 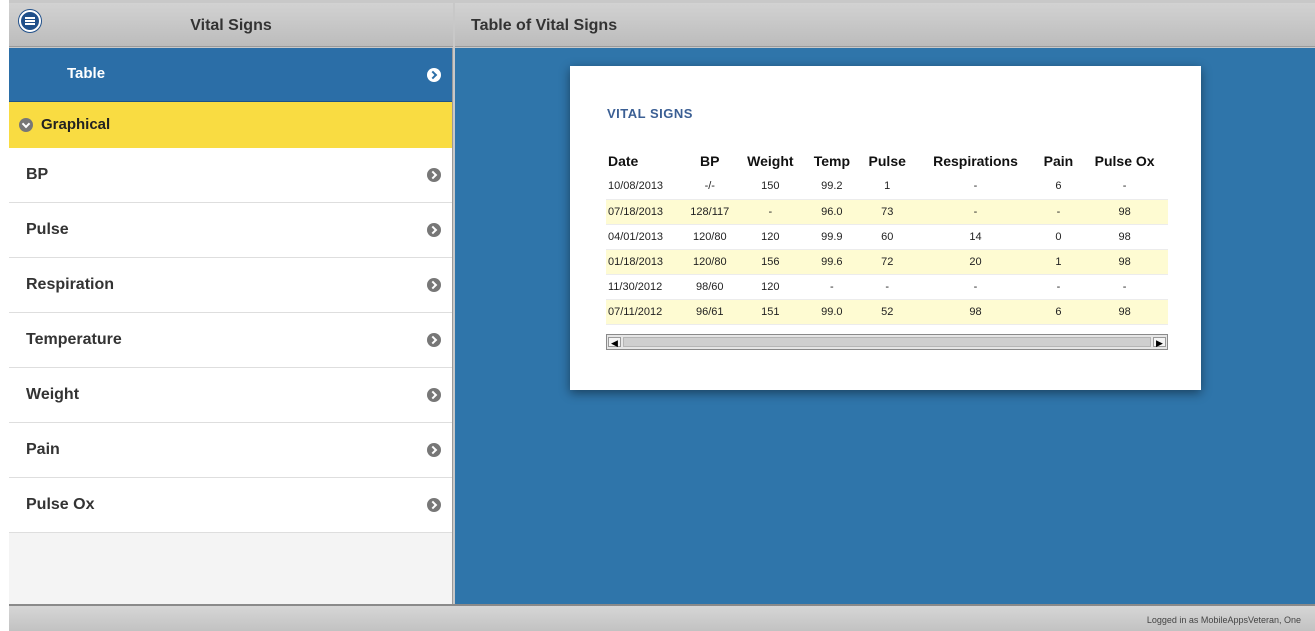 I want to click on login-status: Logged in as MobileAppsVeteran, One, so click(x=1223, y=620).